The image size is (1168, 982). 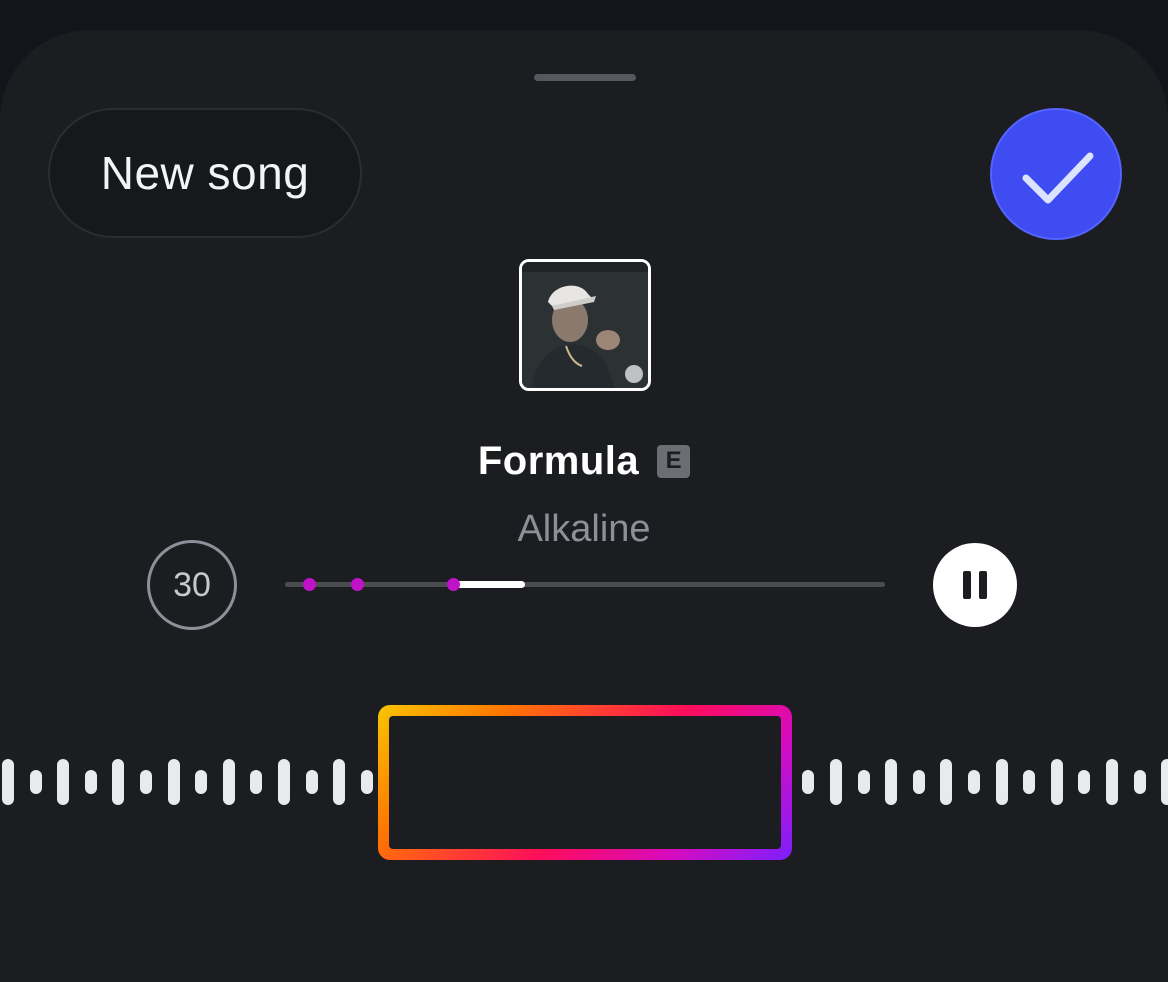 I want to click on album-art-image, so click(x=585, y=325).